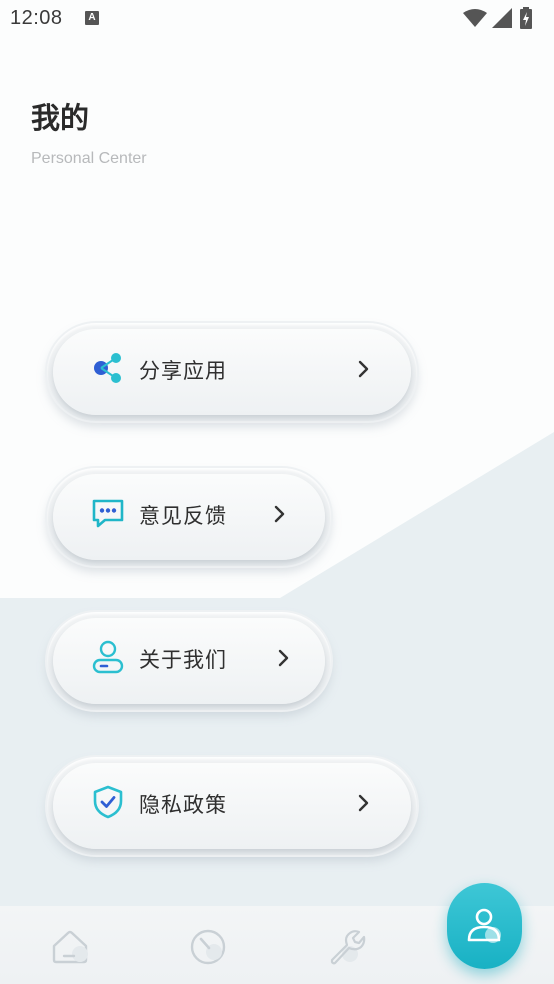 This screenshot has height=984, width=554. What do you see at coordinates (60, 118) in the screenshot?
I see `page-title: 我的` at bounding box center [60, 118].